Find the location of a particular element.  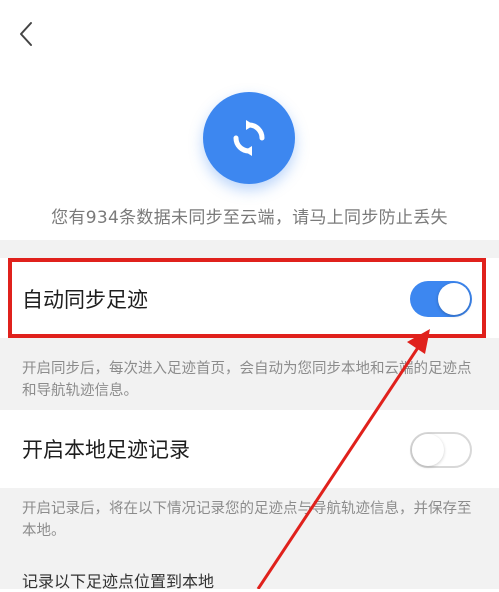

local-record-description: 开启记录后，将在以下情况记录您的足迹点与导航轨迹信息，并保存至本地。 is located at coordinates (247, 520).